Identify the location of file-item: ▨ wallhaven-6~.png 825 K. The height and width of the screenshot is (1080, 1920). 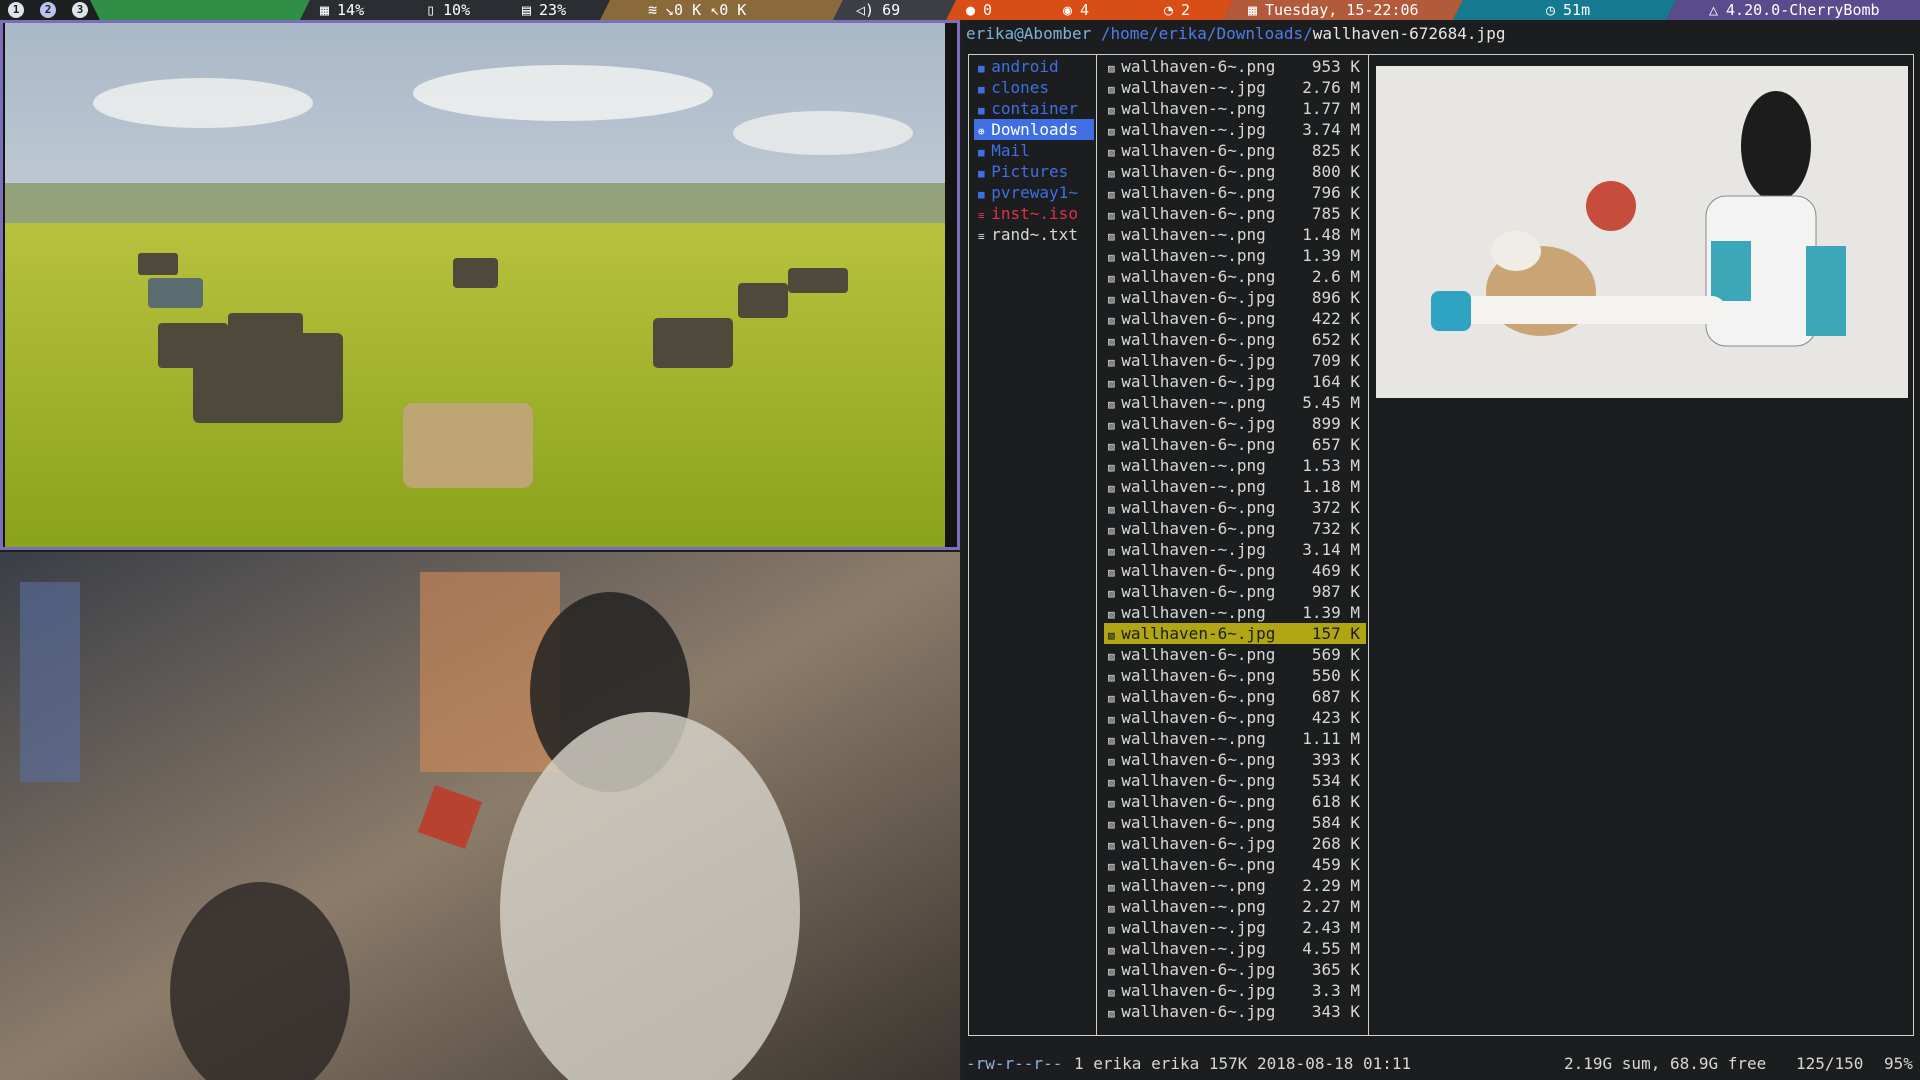
(1235, 150).